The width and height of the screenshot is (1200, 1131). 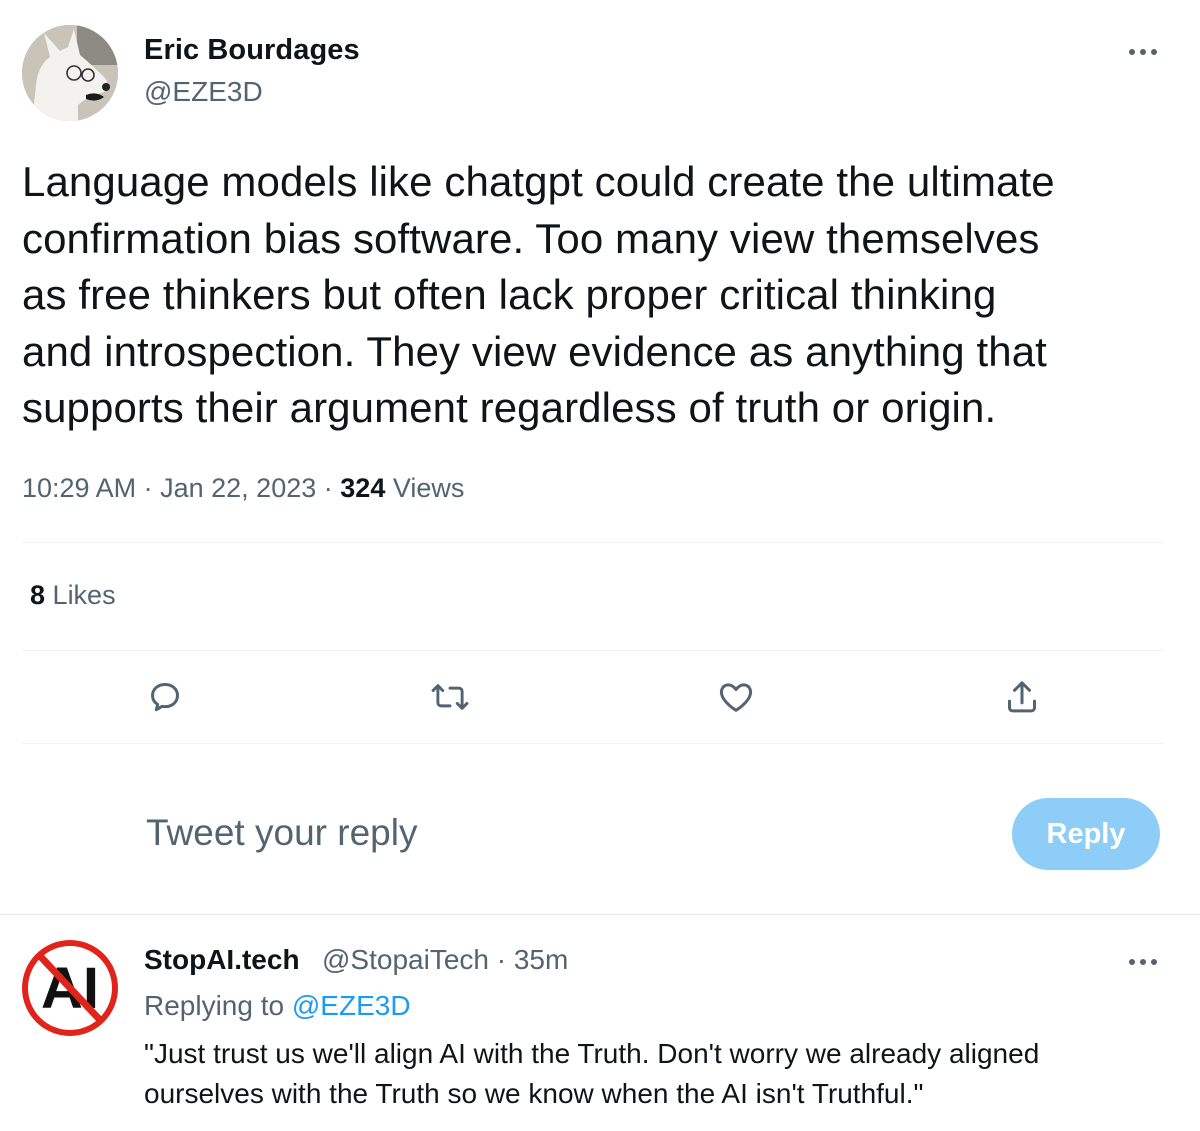 I want to click on likes-count: 8, so click(x=38, y=595).